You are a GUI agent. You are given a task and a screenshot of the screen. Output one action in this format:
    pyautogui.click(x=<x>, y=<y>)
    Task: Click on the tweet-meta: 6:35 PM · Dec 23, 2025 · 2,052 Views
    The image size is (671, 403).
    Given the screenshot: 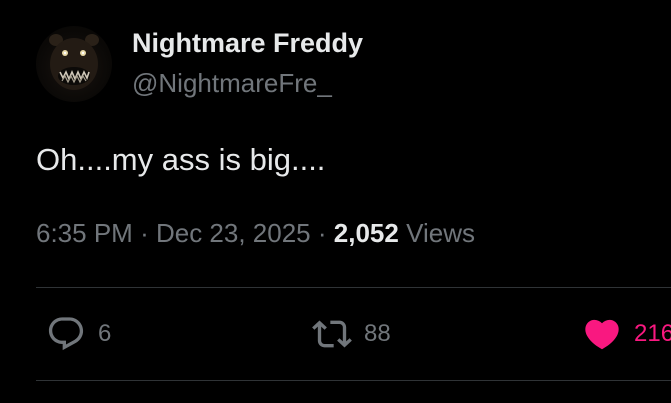 What is the action you would take?
    pyautogui.click(x=255, y=233)
    